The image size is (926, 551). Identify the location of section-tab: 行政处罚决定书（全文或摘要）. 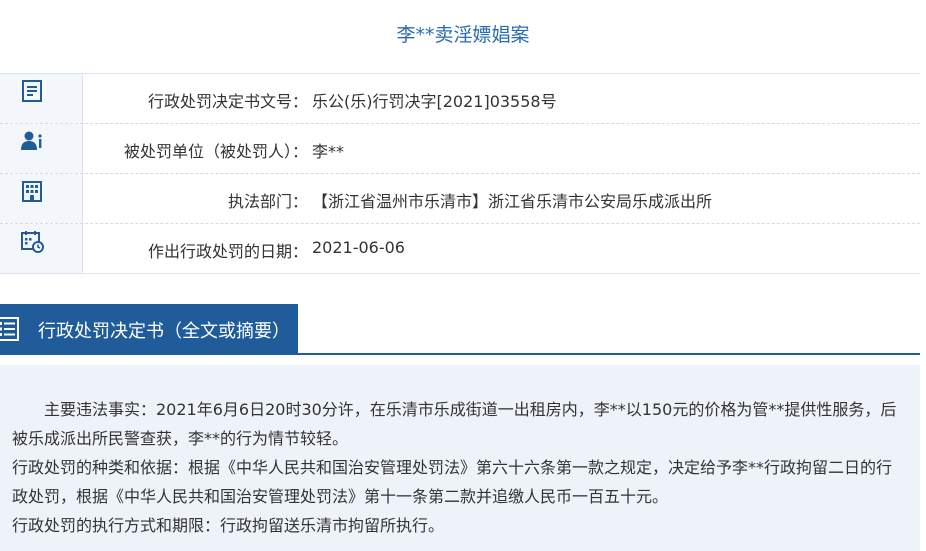
(149, 328).